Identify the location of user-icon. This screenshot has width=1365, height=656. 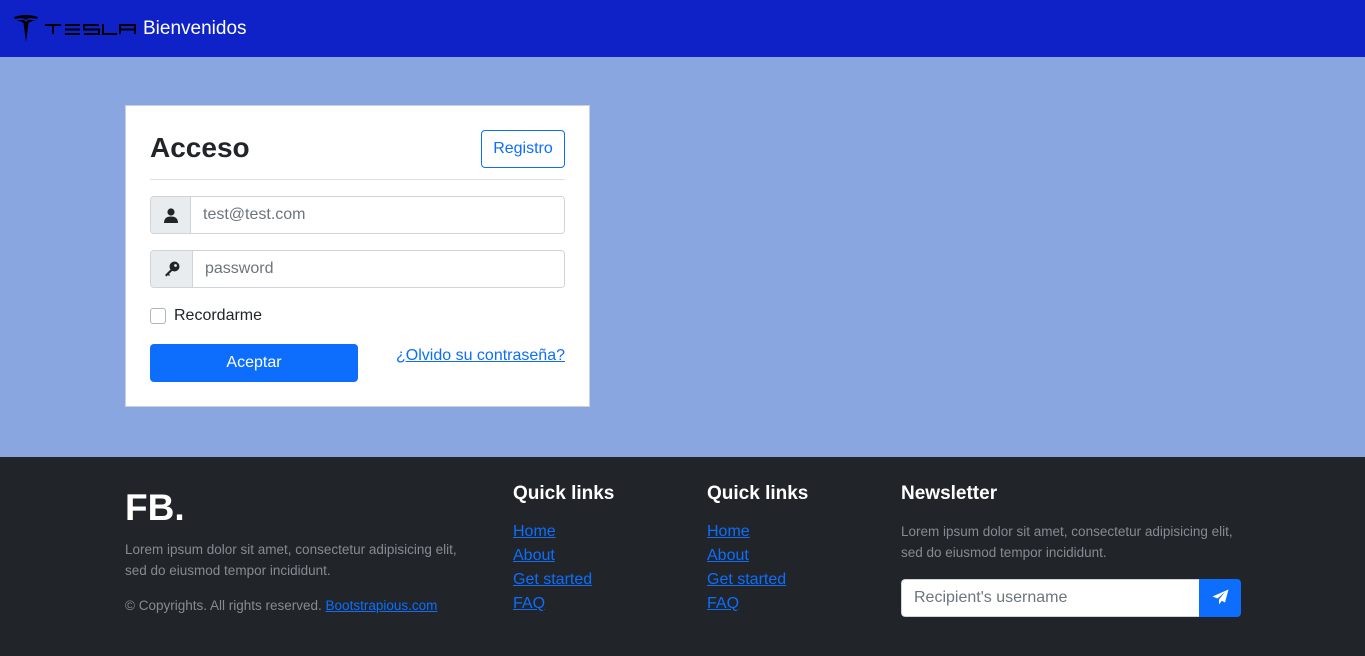
(171, 215).